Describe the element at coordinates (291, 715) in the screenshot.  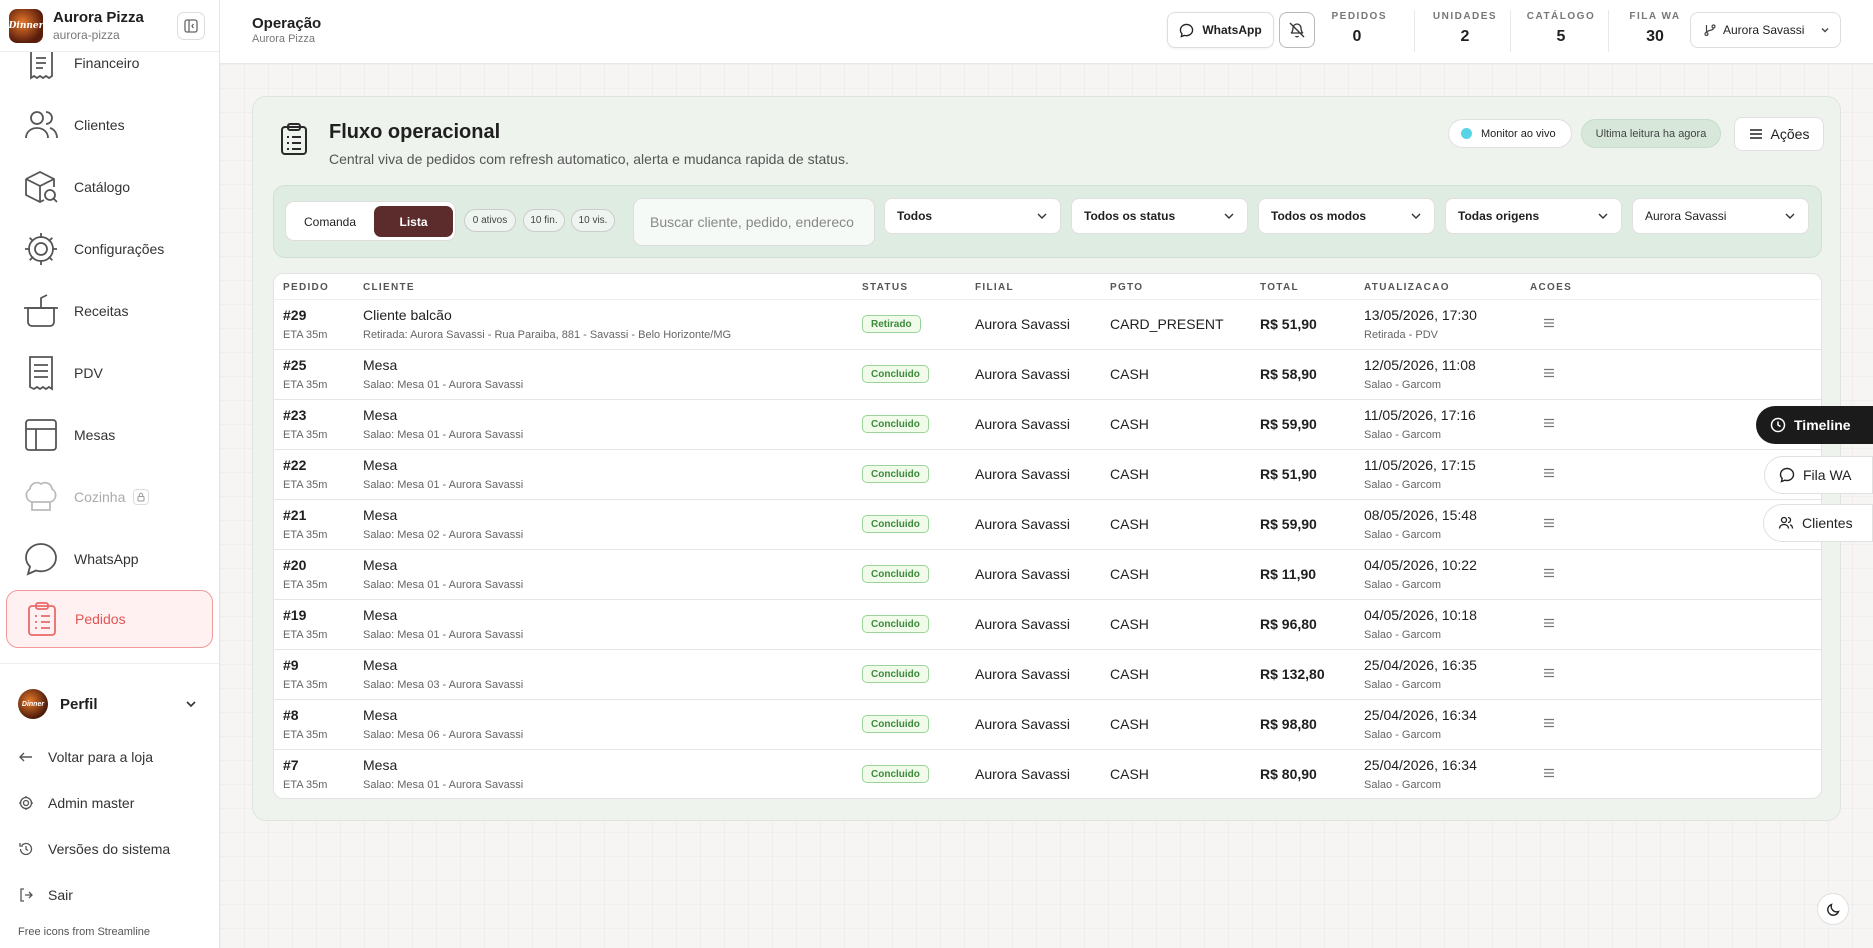
I see `order-id: #8` at that location.